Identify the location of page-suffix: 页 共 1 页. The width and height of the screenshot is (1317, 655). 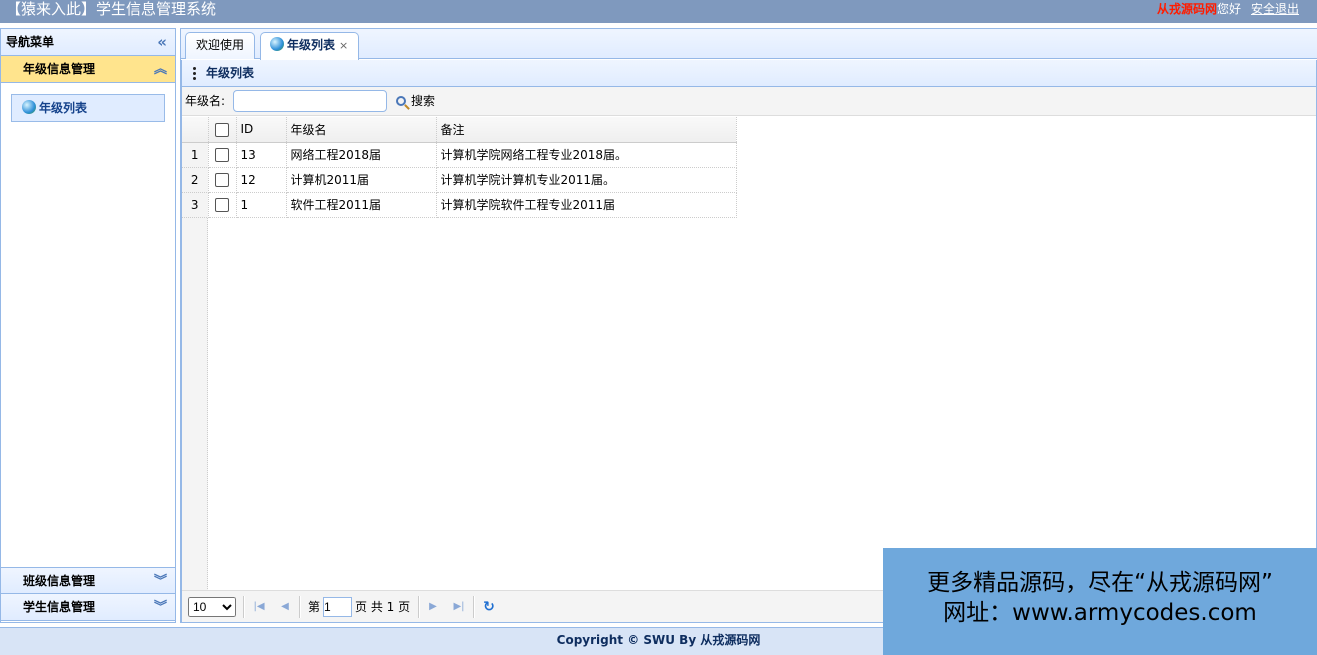
(383, 607).